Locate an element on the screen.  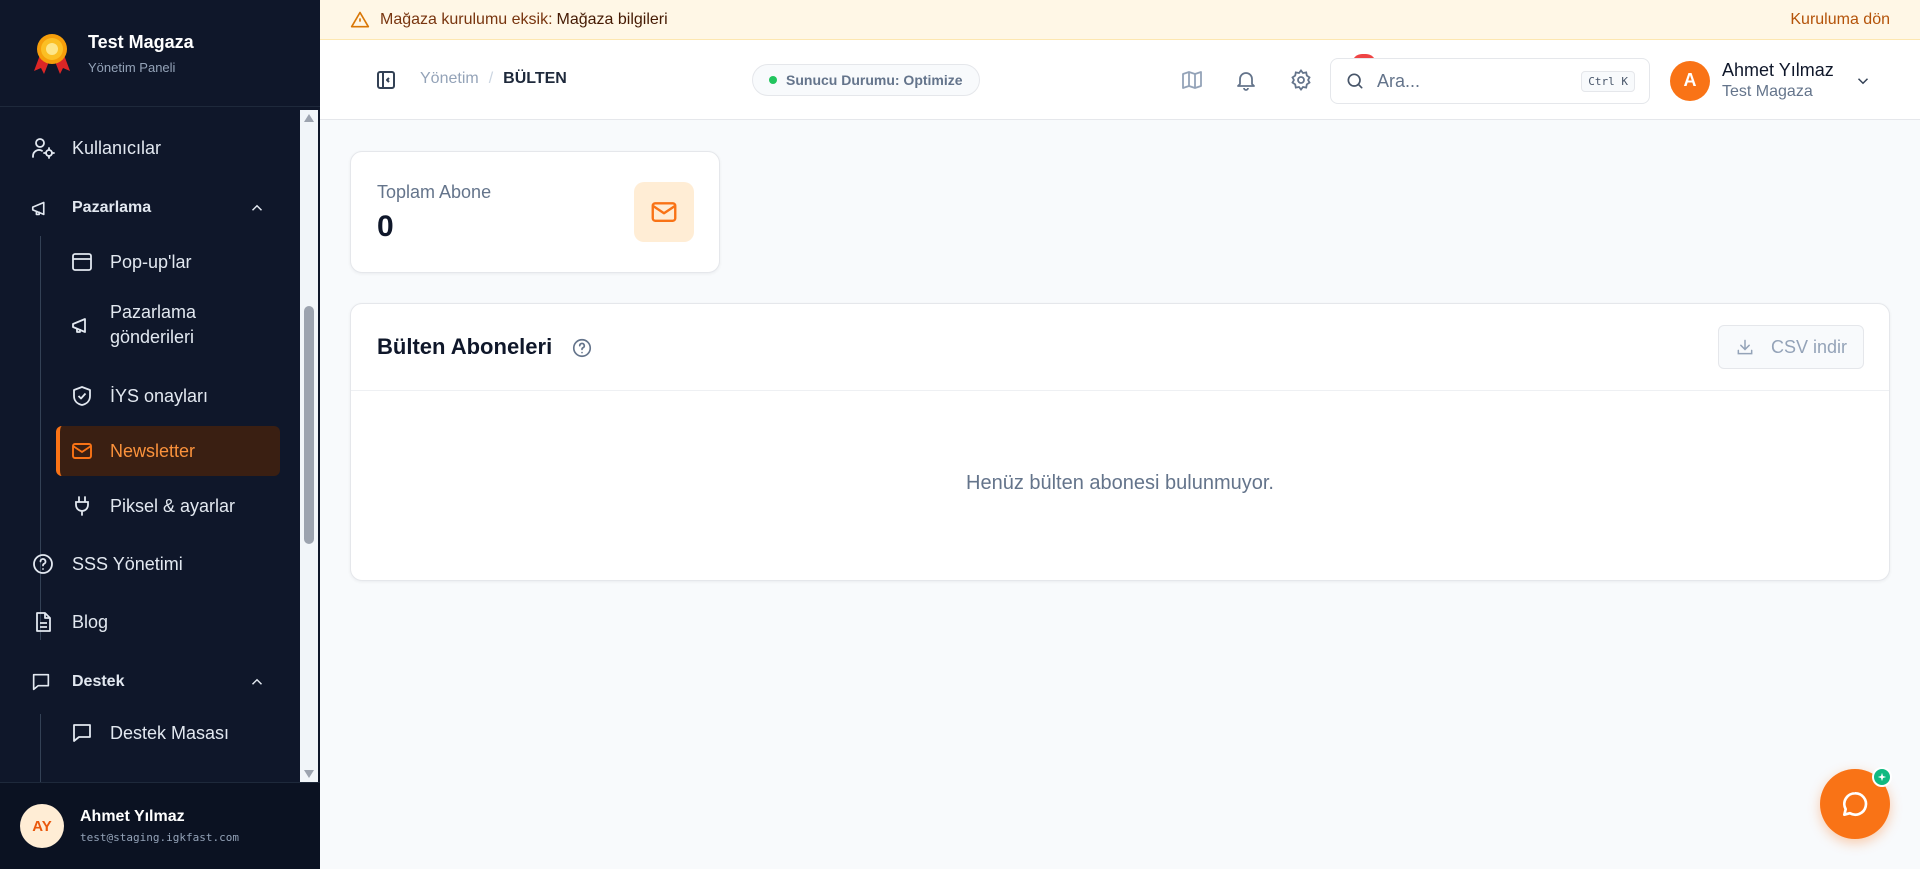
panel-title: Bülten Aboneleri is located at coordinates (465, 346).